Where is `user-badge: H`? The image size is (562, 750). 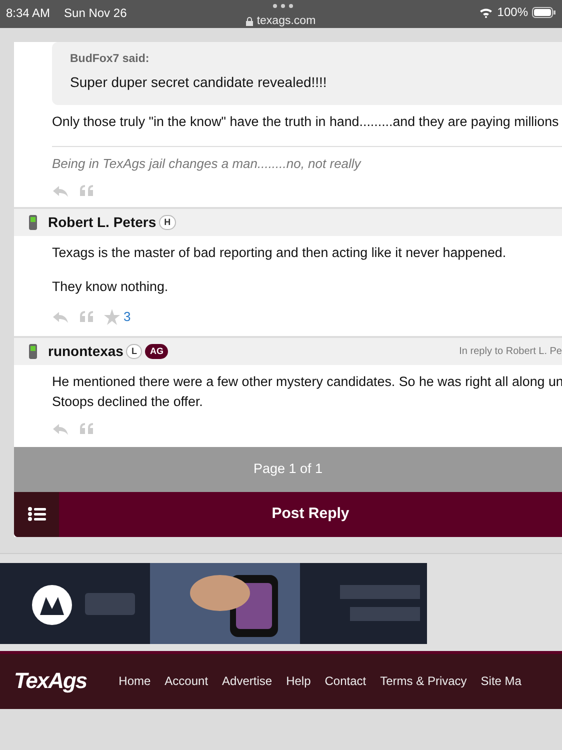
user-badge: H is located at coordinates (167, 222).